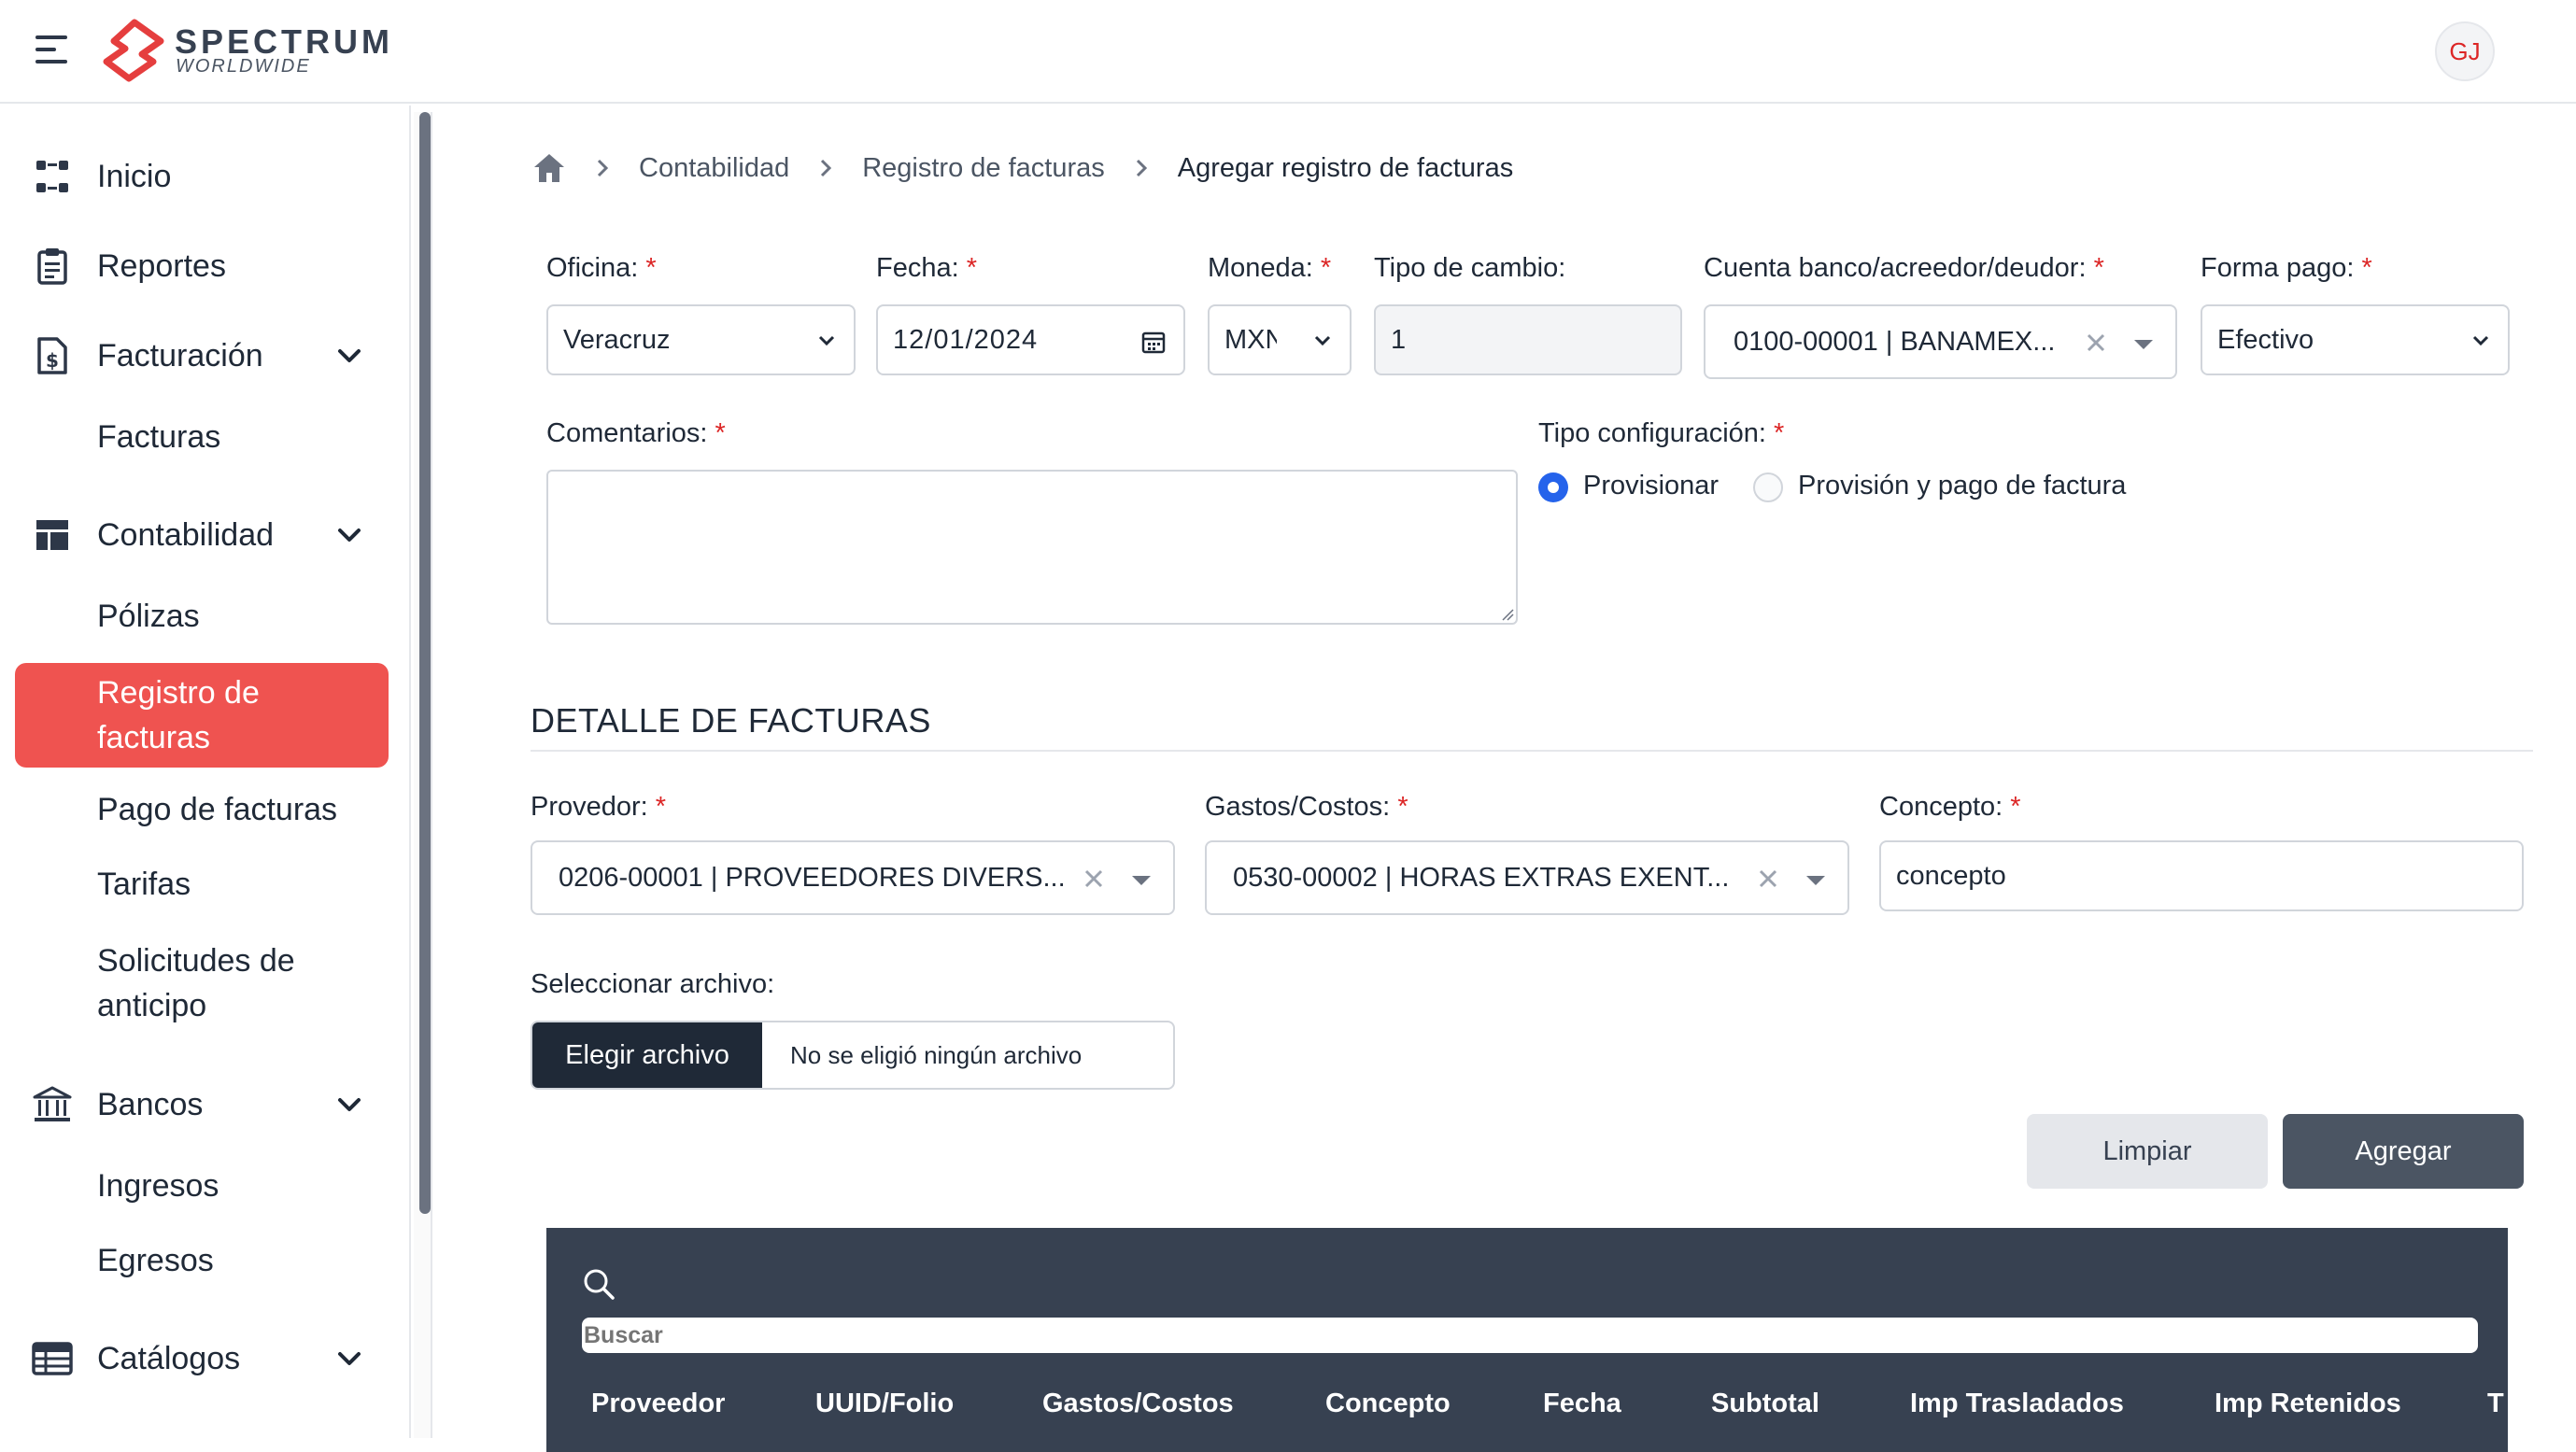 The width and height of the screenshot is (2576, 1452). Describe the element at coordinates (217, 810) in the screenshot. I see `sidebar-item-pago-facturas: Pago de facturas` at that location.